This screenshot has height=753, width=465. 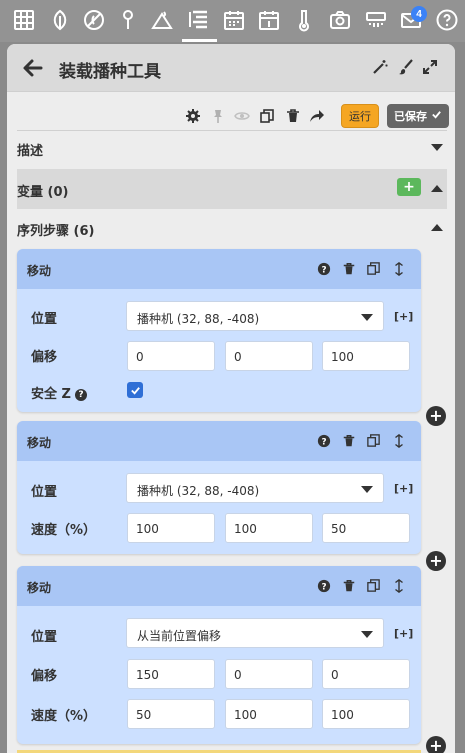 I want to click on offset-x-input: 150, so click(x=171, y=674).